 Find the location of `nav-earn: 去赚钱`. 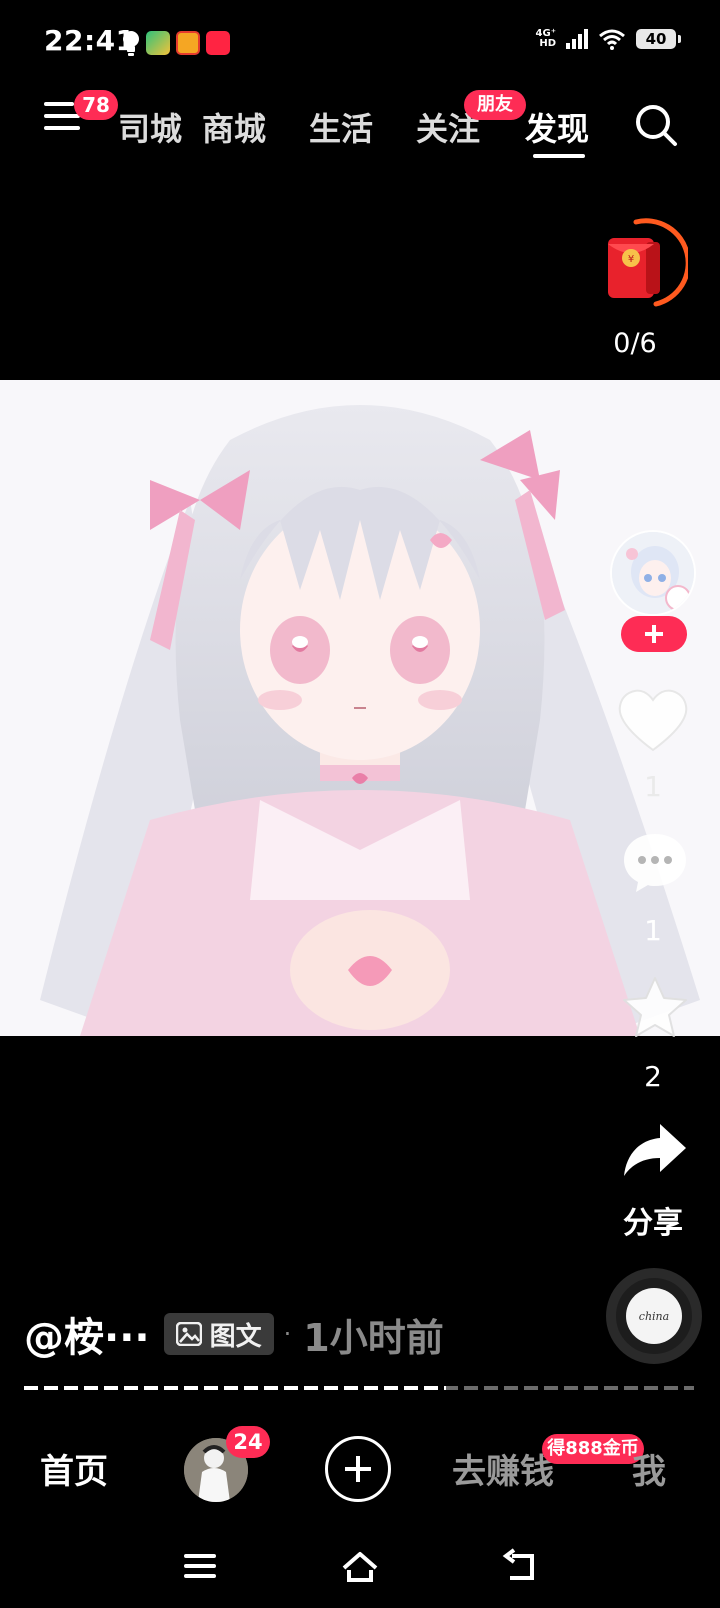

nav-earn: 去赚钱 is located at coordinates (503, 1468).